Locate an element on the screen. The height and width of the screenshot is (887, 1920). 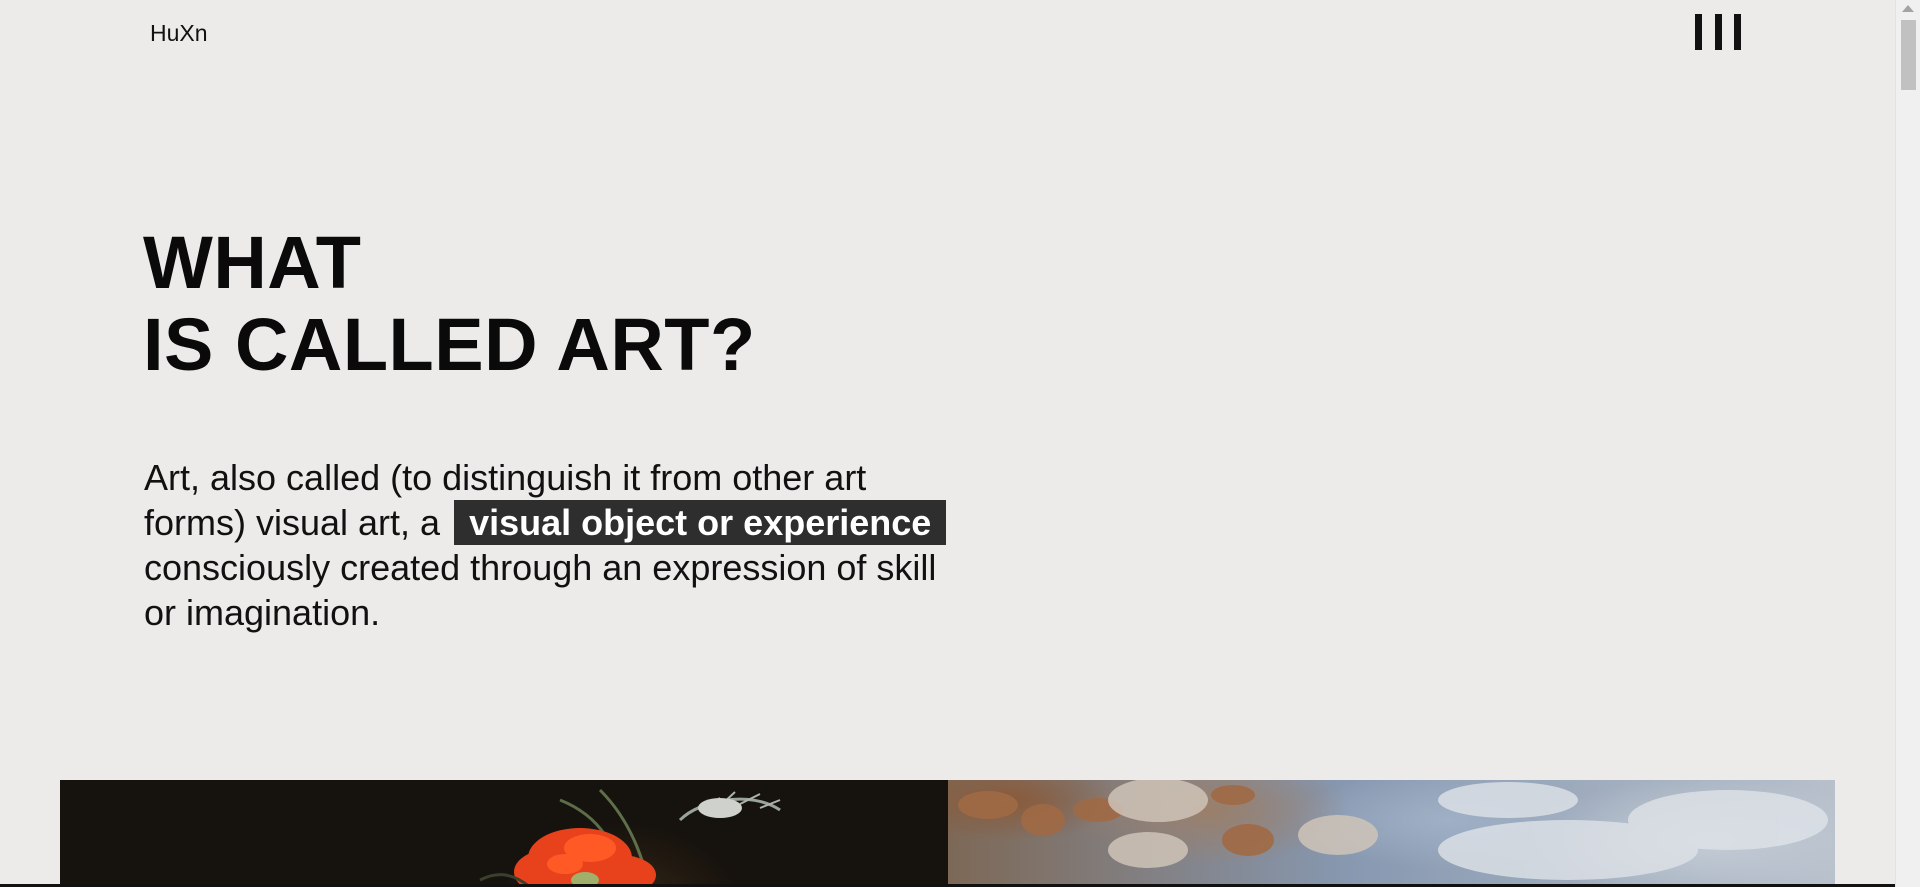
title-line-2: IS CALLED ART? is located at coordinates (449, 344).